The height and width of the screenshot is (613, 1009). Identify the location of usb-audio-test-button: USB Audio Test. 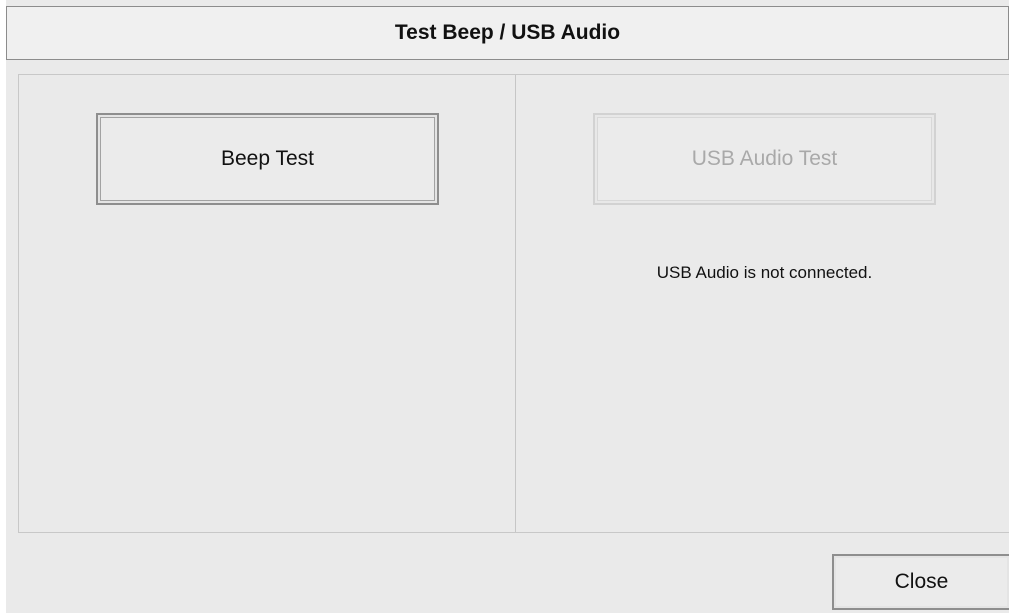
(764, 159).